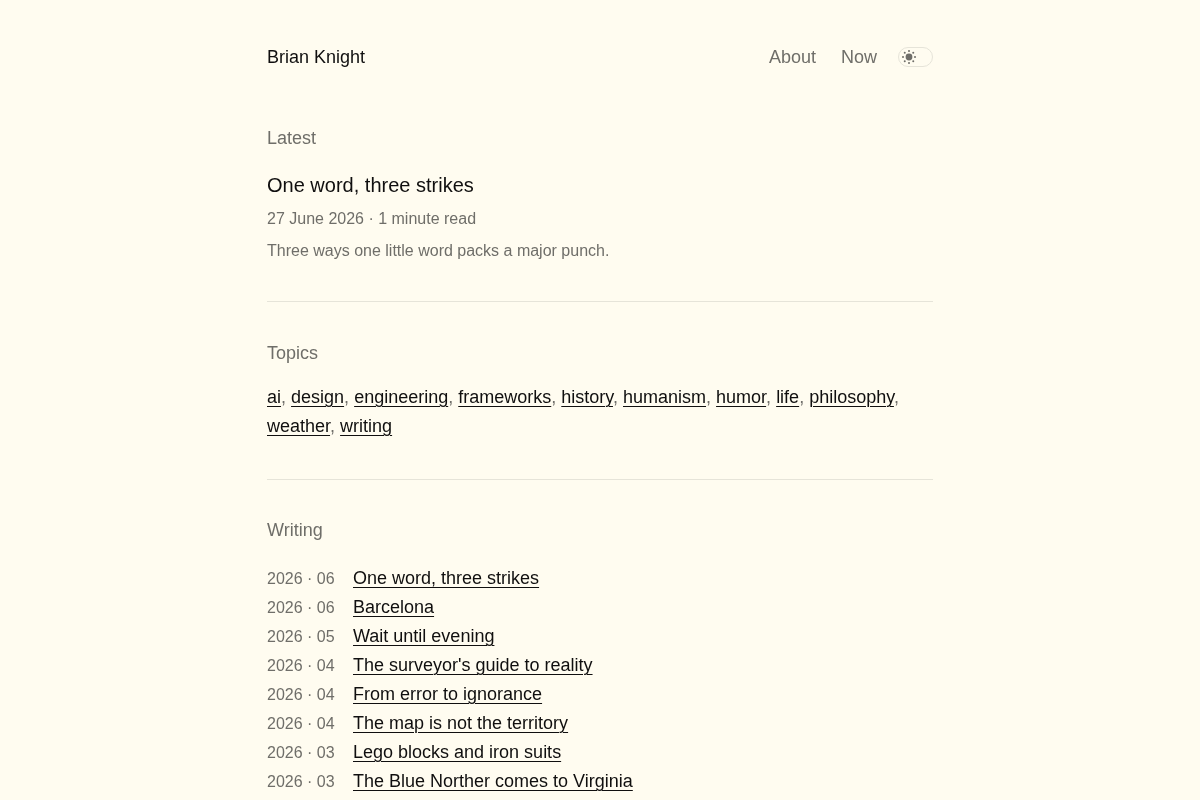  I want to click on section-heading: Topics, so click(293, 353).